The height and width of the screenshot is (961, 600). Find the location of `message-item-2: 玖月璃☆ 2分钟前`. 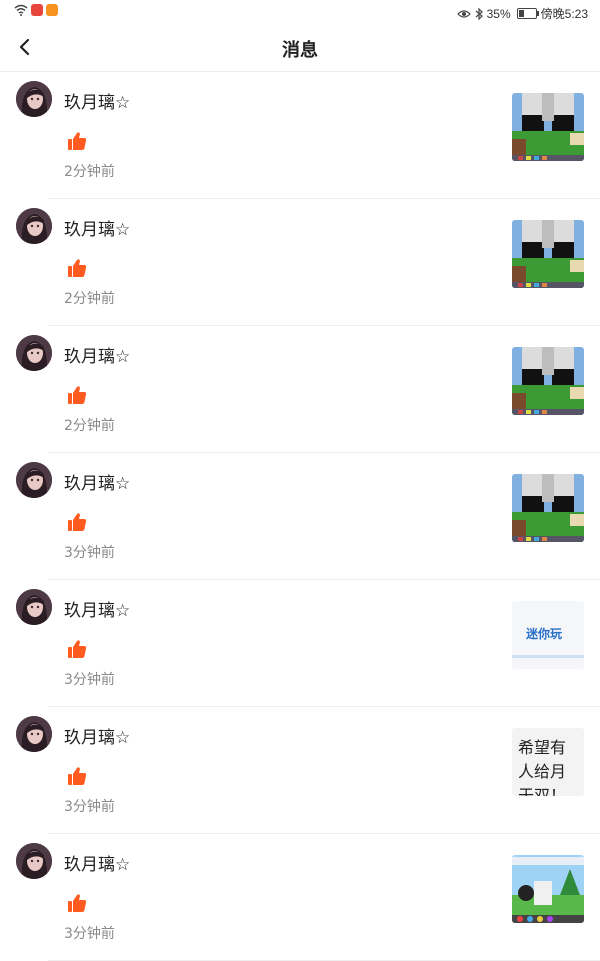

message-item-2: 玖月璃☆ 2分钟前 is located at coordinates (300, 262).